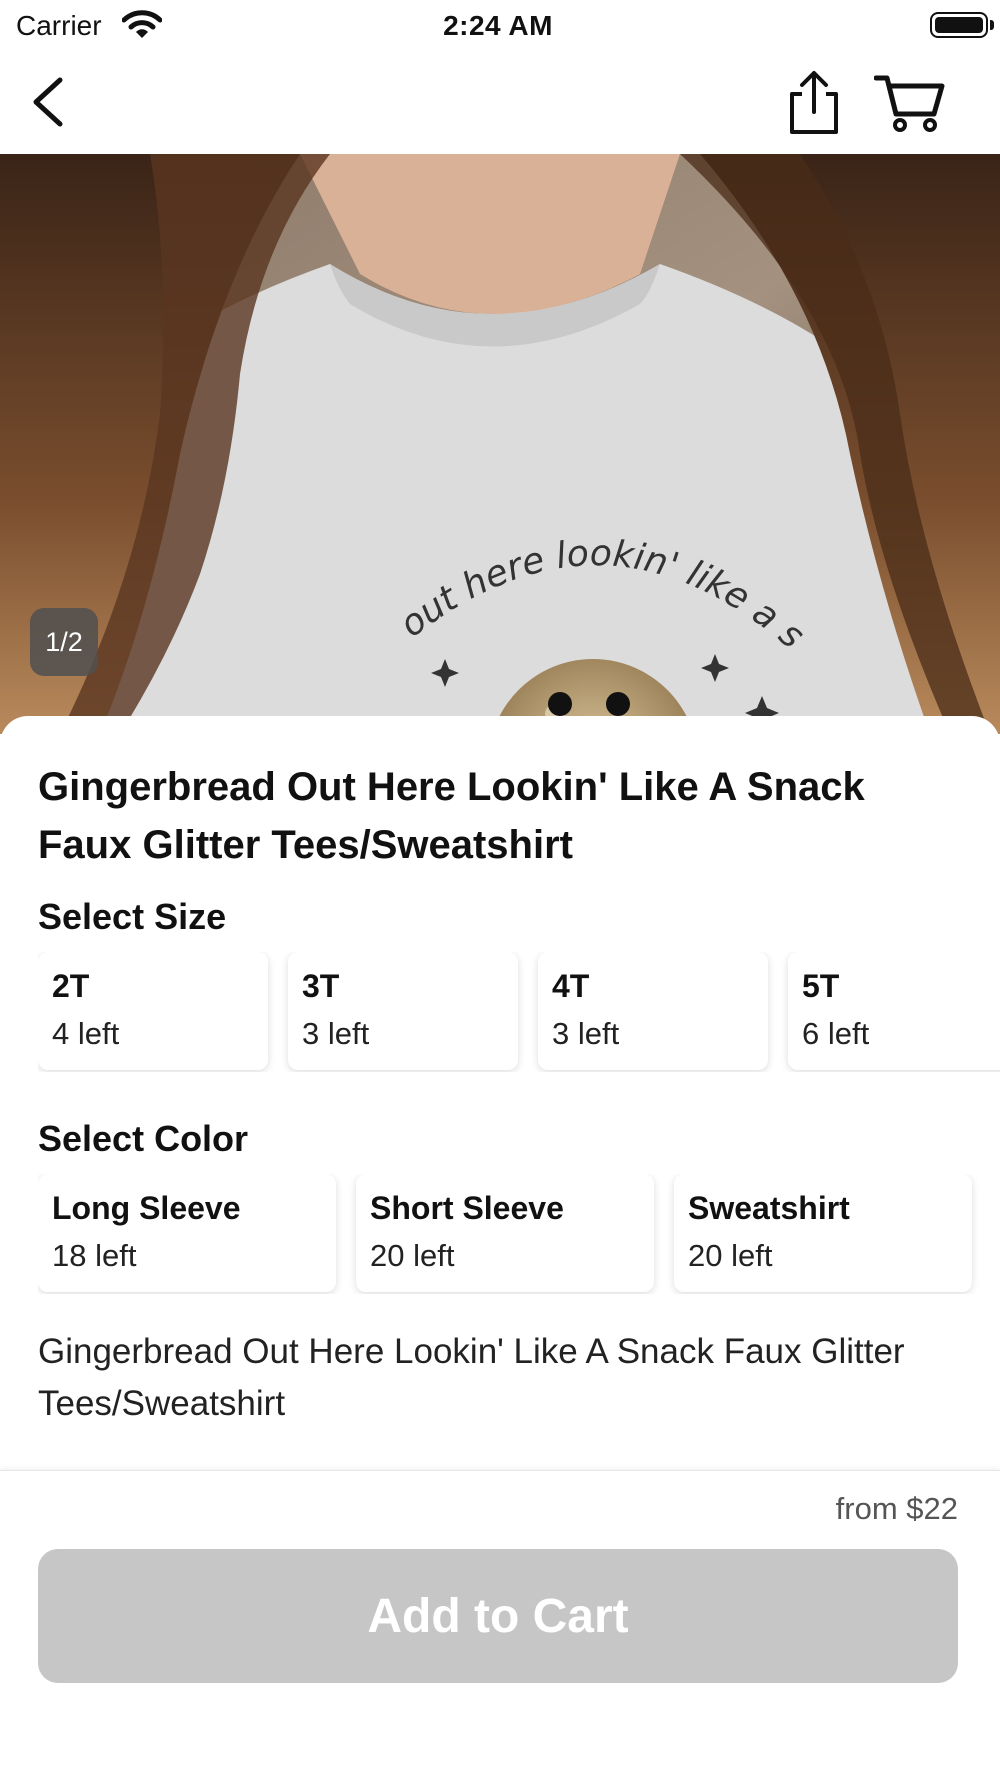 The width and height of the screenshot is (1000, 1778). I want to click on battery-icon, so click(959, 25).